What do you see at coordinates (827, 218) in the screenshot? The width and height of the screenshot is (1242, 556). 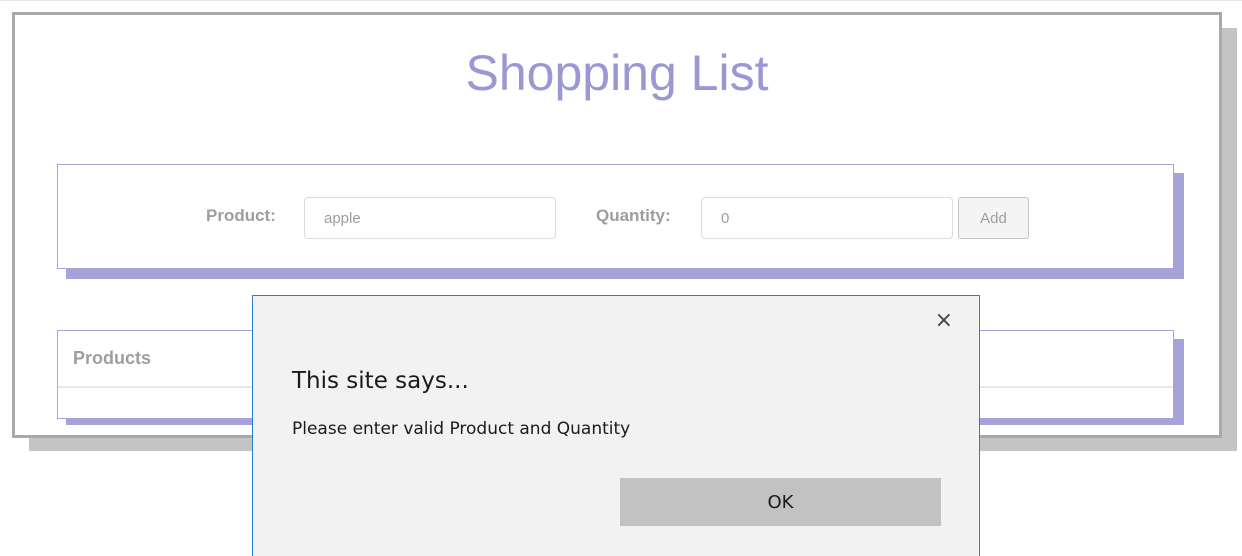 I see `quantity-input` at bounding box center [827, 218].